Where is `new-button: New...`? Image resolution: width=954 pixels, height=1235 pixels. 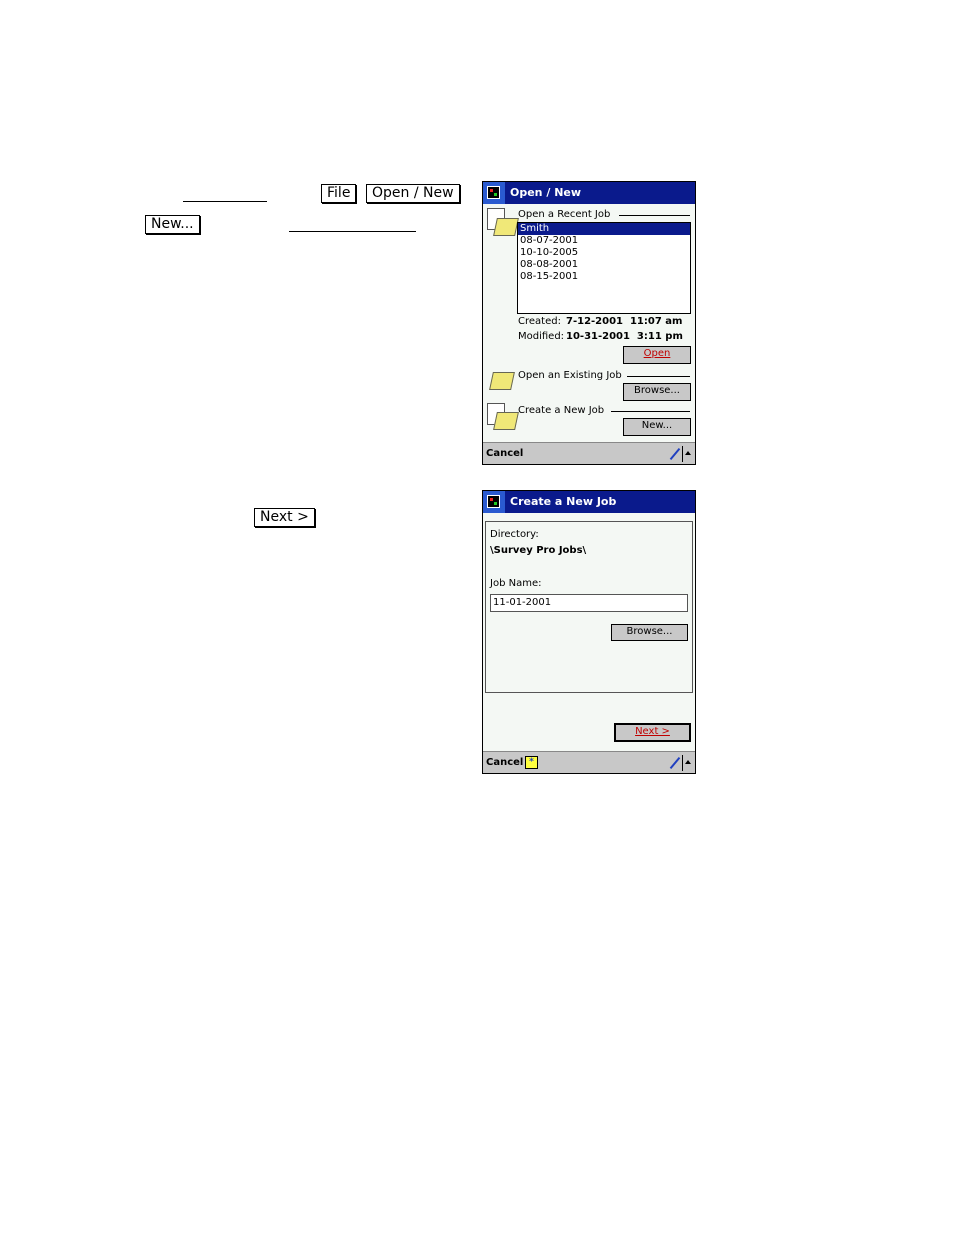 new-button: New... is located at coordinates (657, 427).